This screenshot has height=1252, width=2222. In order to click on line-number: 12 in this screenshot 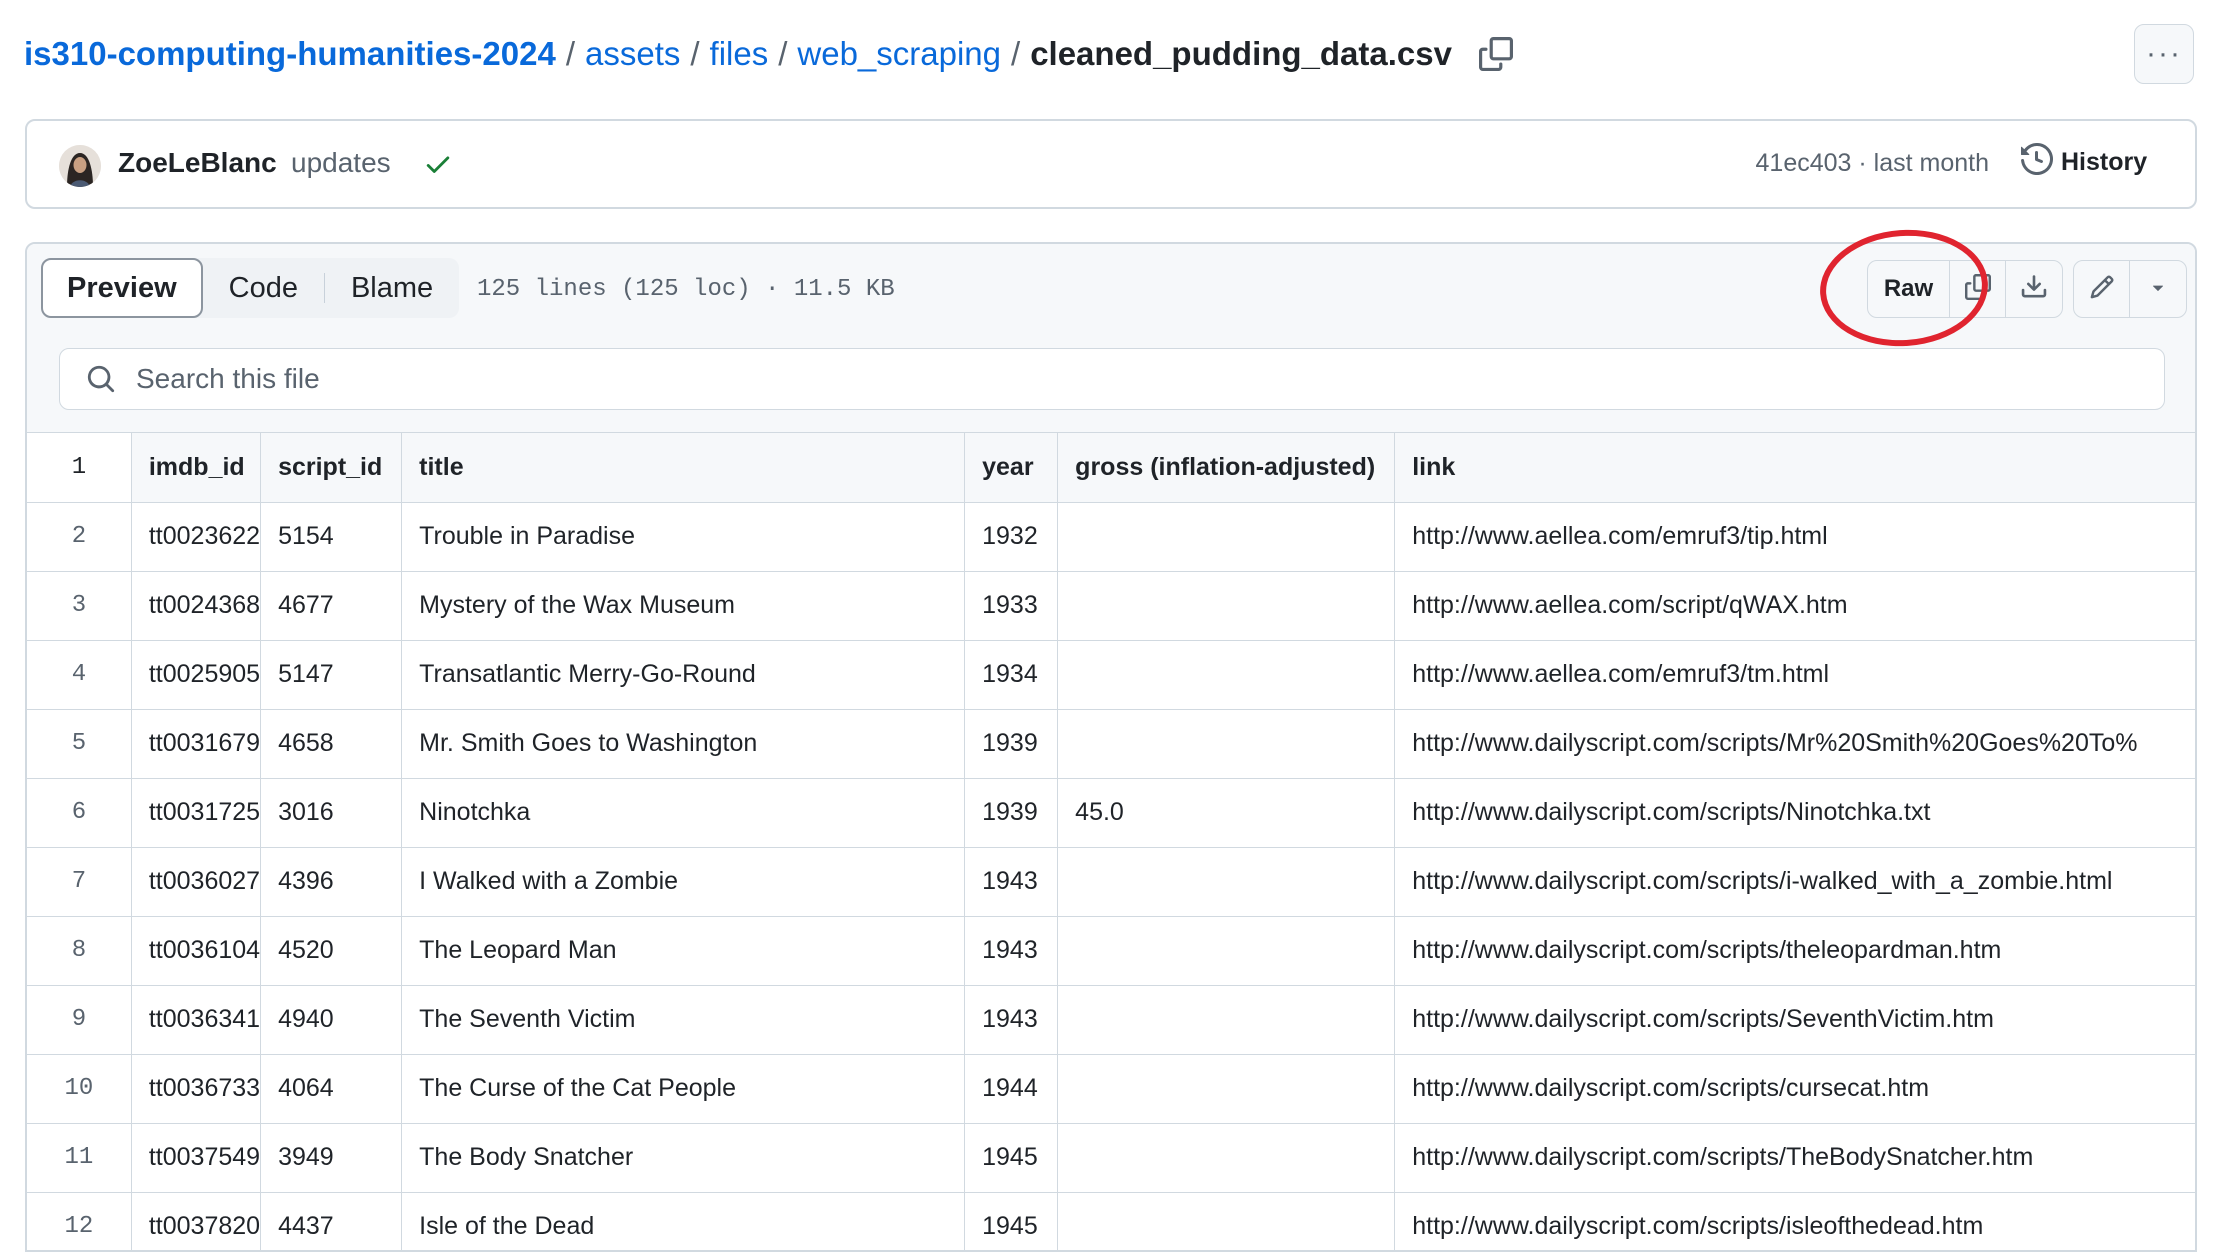, I will do `click(79, 1221)`.